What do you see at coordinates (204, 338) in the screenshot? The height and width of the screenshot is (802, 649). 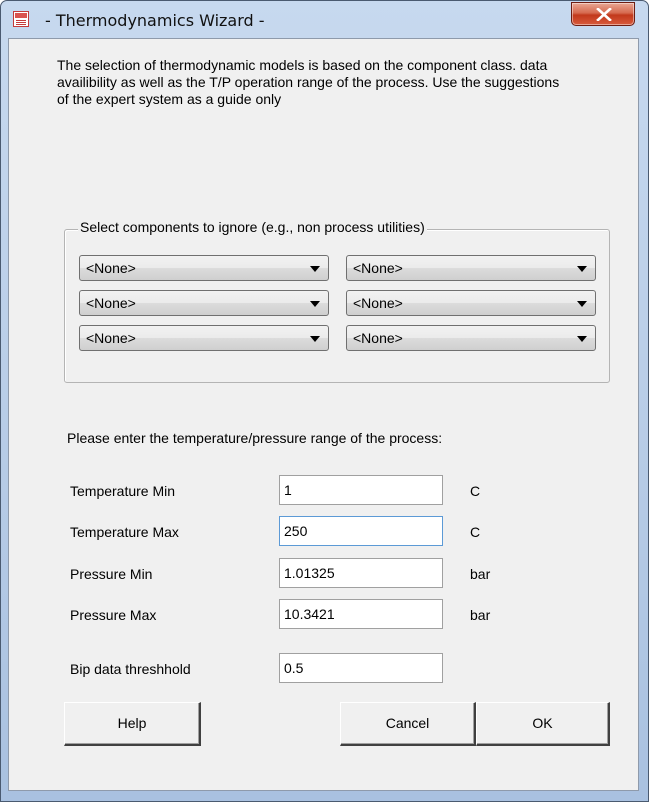 I see `component-dropdown-5: <None>` at bounding box center [204, 338].